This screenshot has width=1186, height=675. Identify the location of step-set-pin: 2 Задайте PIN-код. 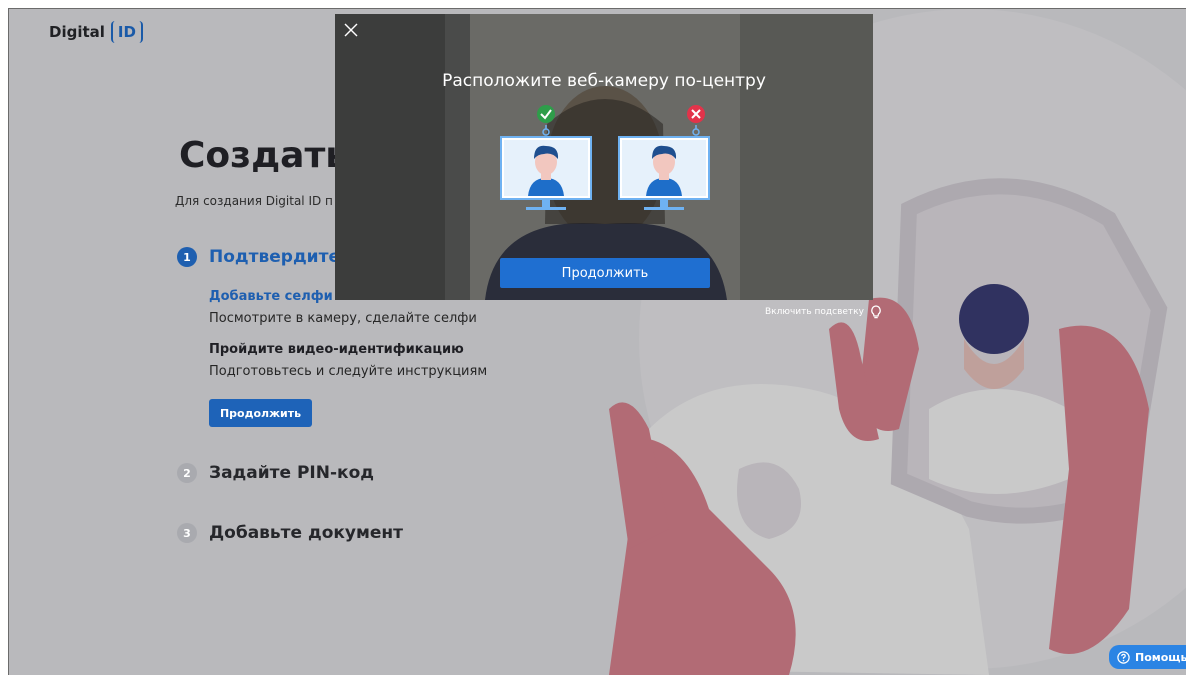
(275, 473).